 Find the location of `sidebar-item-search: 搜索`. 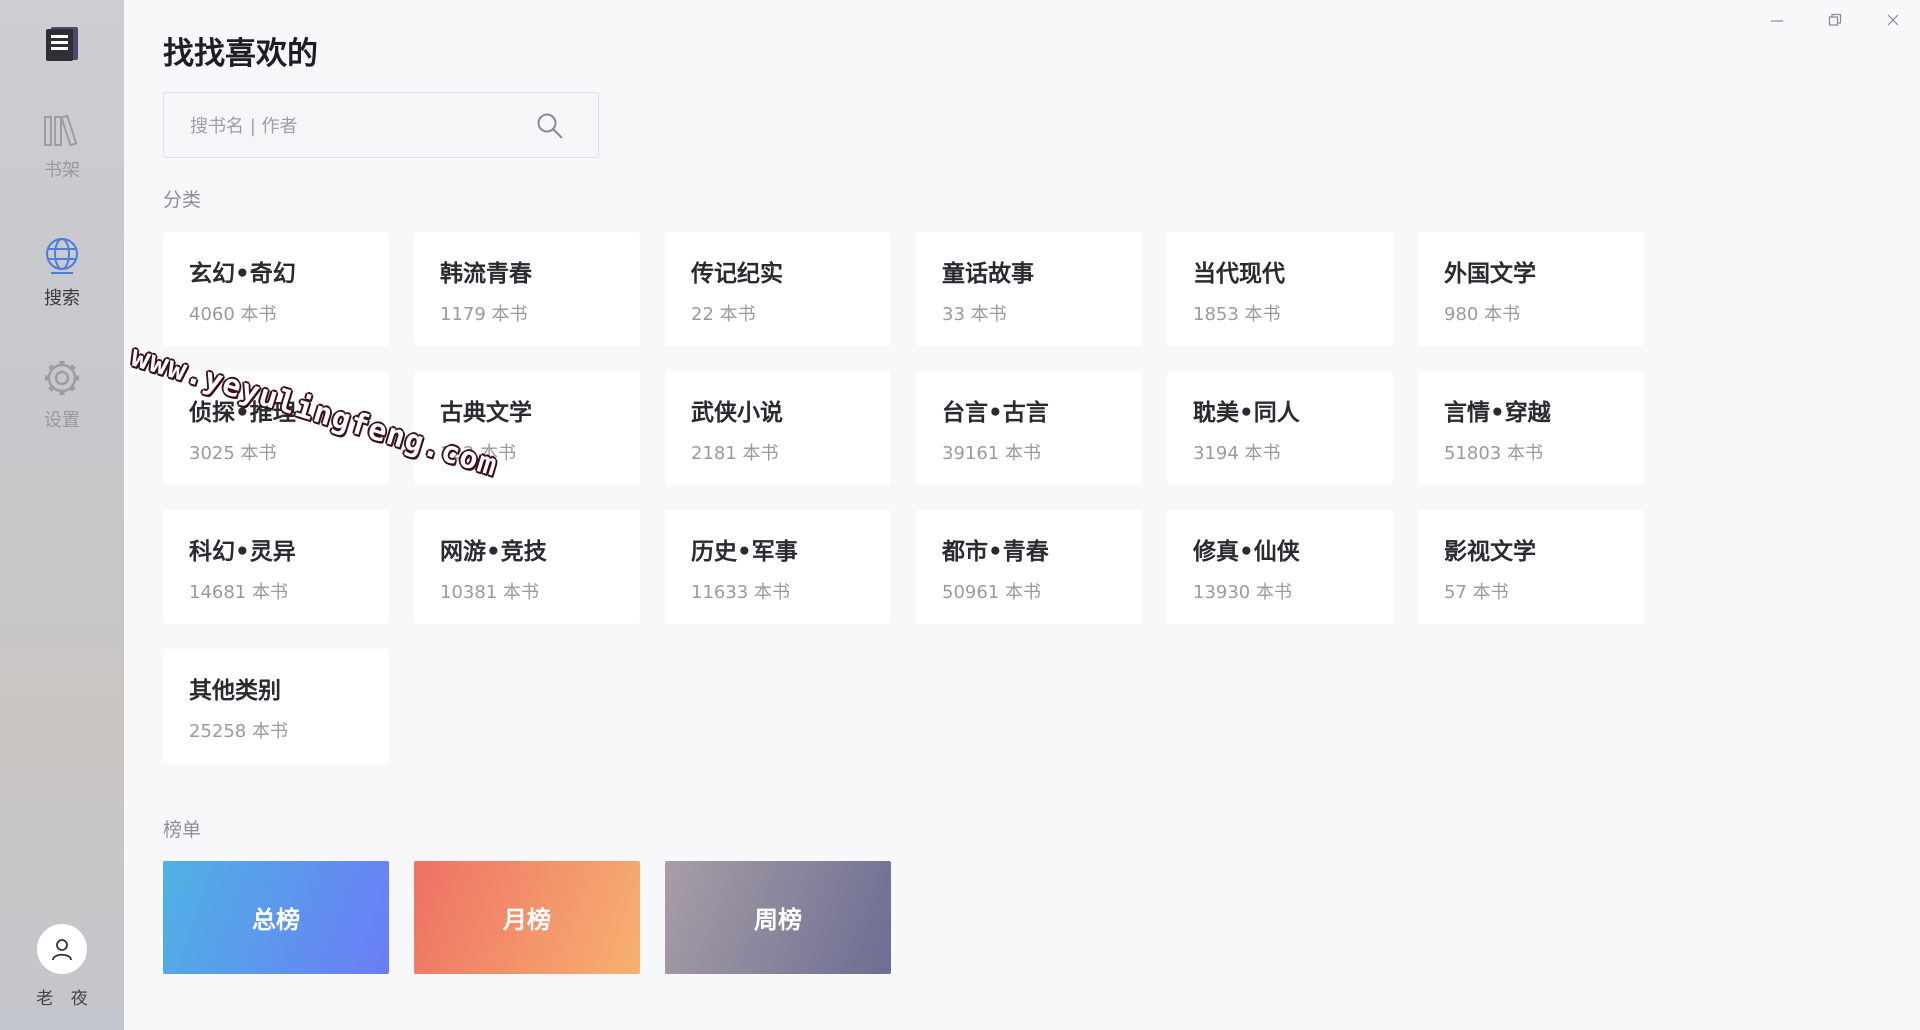

sidebar-item-search: 搜索 is located at coordinates (62, 273).